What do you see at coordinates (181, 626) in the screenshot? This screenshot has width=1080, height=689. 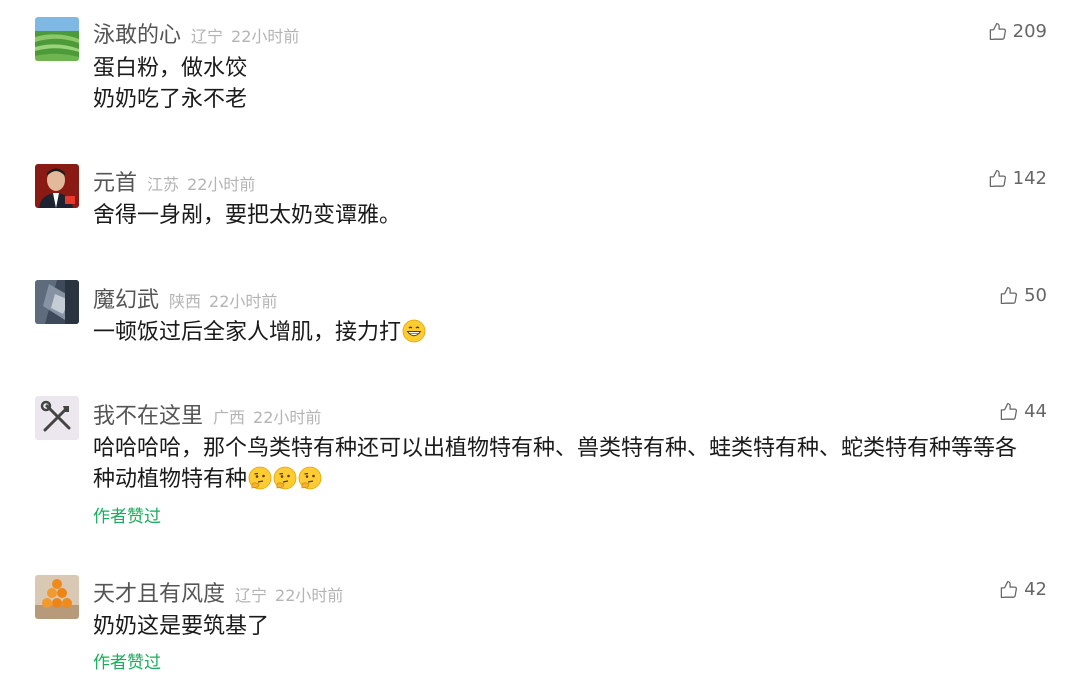 I see `comment-line: 奶奶这是要筑基了` at bounding box center [181, 626].